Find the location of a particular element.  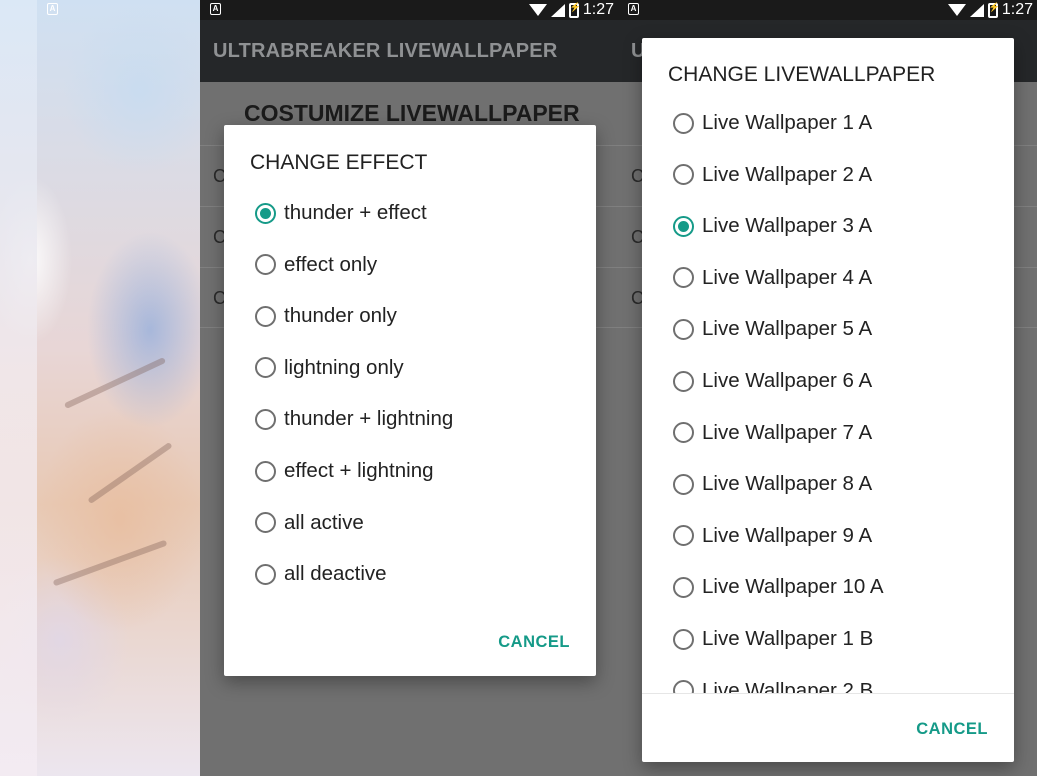

radio-option: effect only is located at coordinates (316, 265).